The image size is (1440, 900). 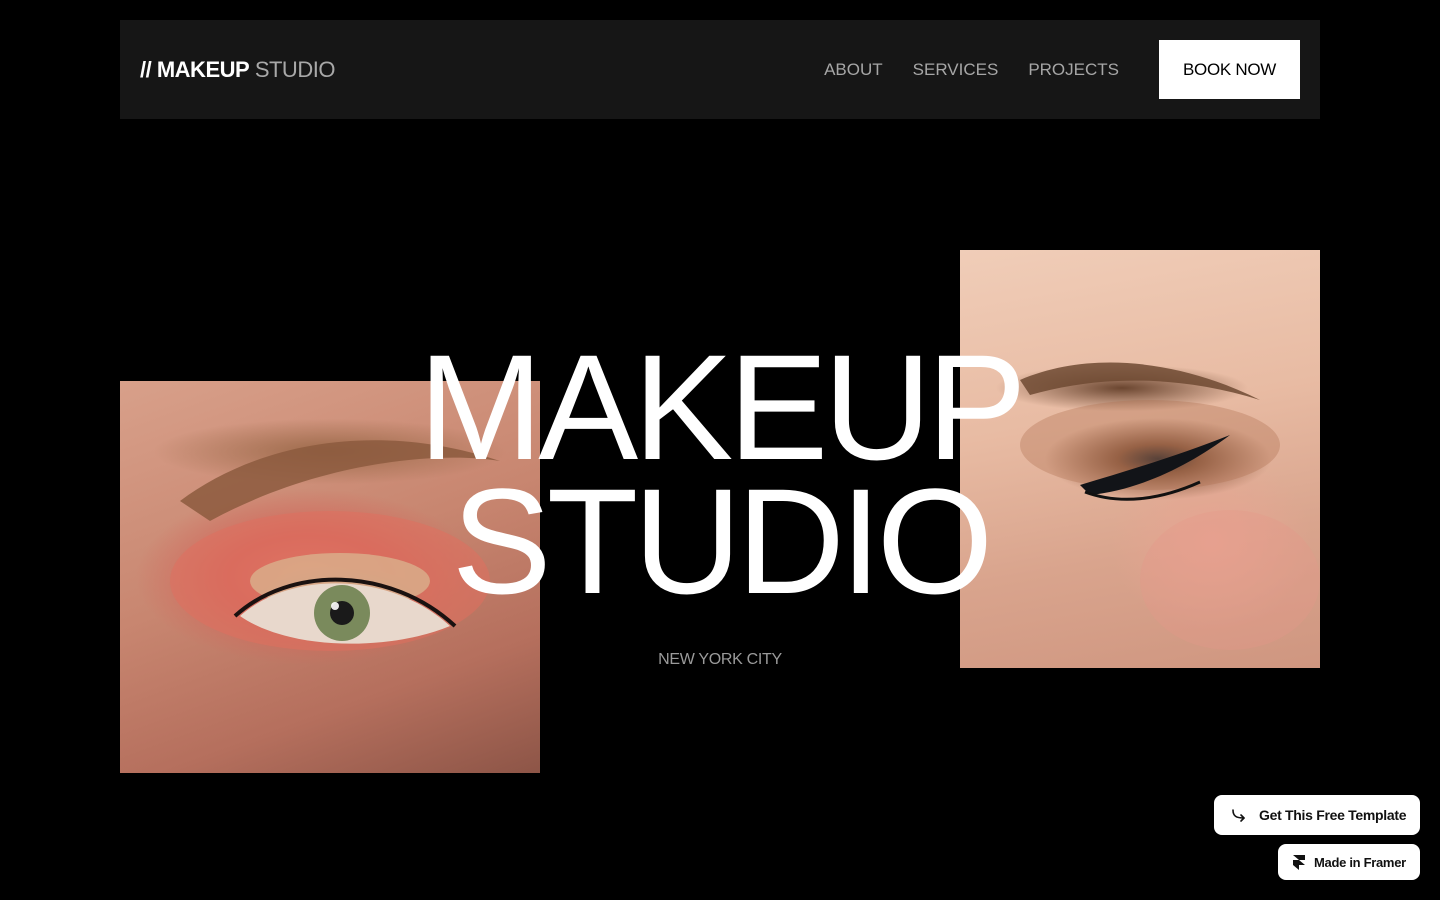 What do you see at coordinates (720, 659) in the screenshot?
I see `hero-location: NEW YORK CITY` at bounding box center [720, 659].